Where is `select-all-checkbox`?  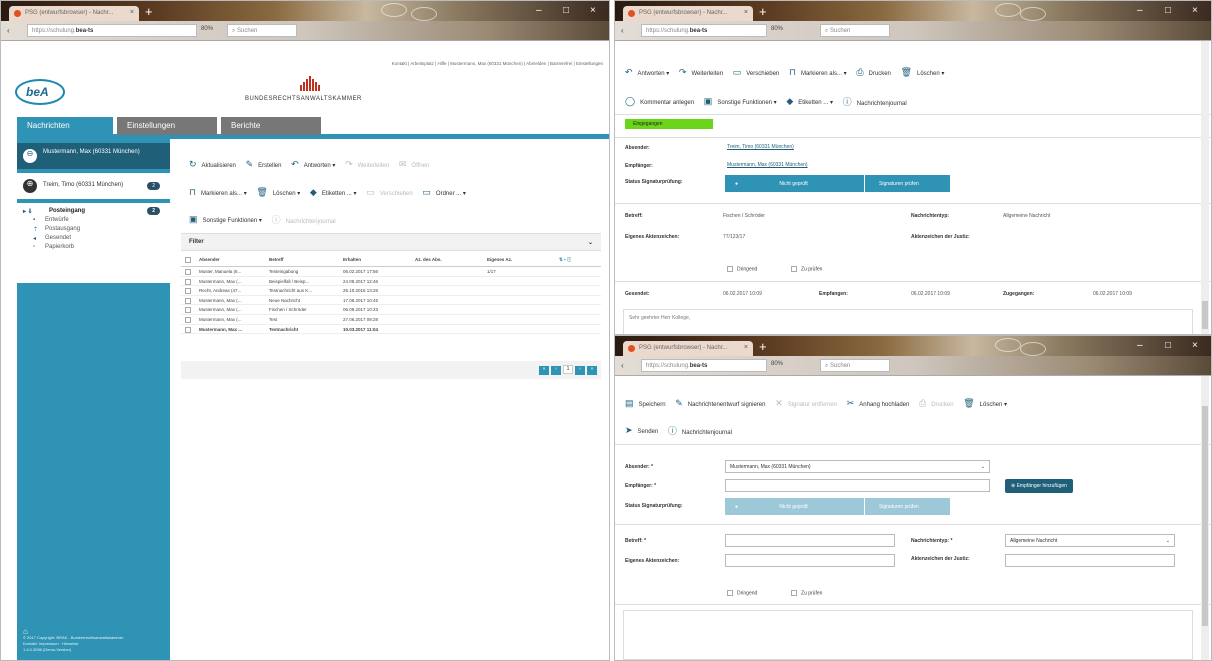 select-all-checkbox is located at coordinates (188, 260).